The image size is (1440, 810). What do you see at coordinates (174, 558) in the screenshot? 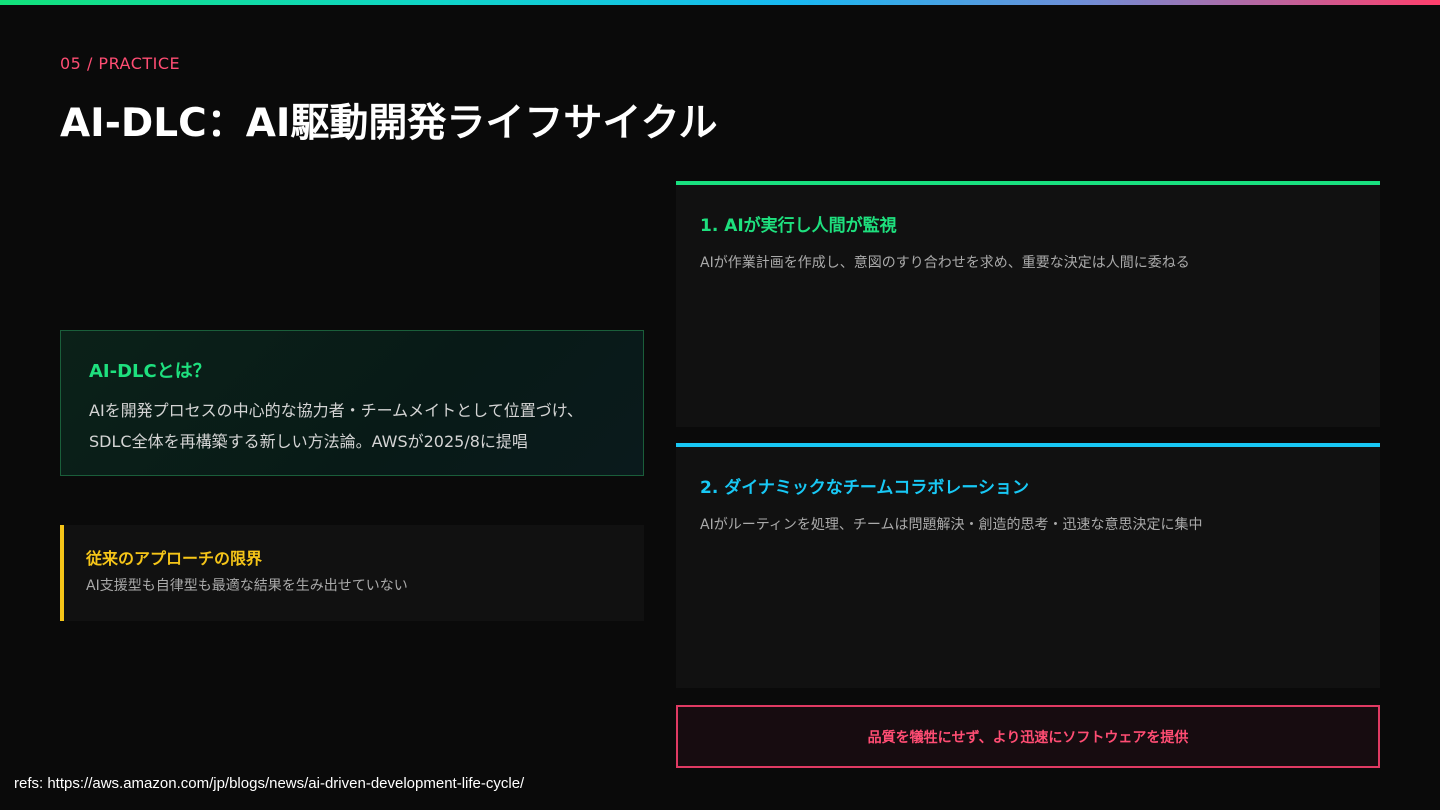
I see `limitations-title: 従来のアプローチの限界` at bounding box center [174, 558].